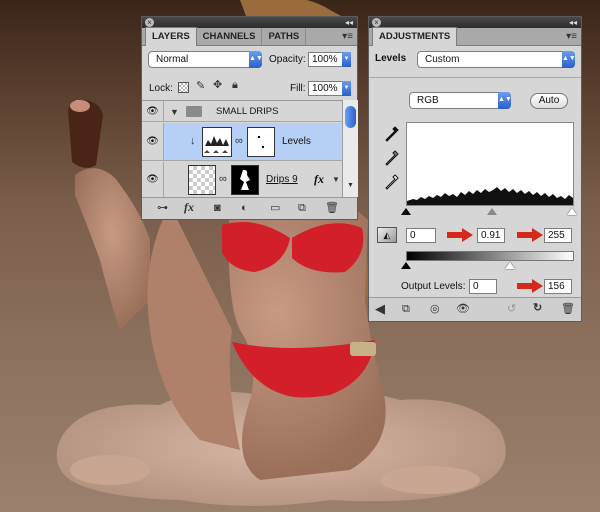 This screenshot has width=600, height=512. Describe the element at coordinates (235, 85) in the screenshot. I see `lock-all-icon: 🔒︎` at that location.